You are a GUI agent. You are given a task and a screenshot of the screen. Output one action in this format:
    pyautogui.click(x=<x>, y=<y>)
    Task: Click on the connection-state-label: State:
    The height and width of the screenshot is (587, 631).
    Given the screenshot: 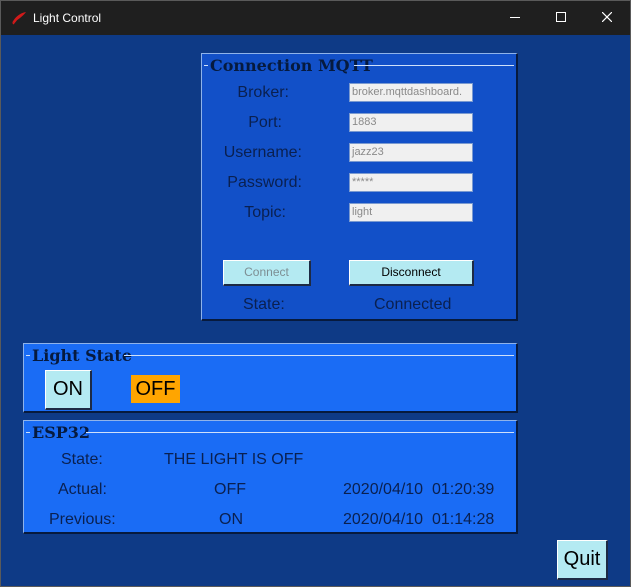 What is the action you would take?
    pyautogui.click(x=264, y=304)
    